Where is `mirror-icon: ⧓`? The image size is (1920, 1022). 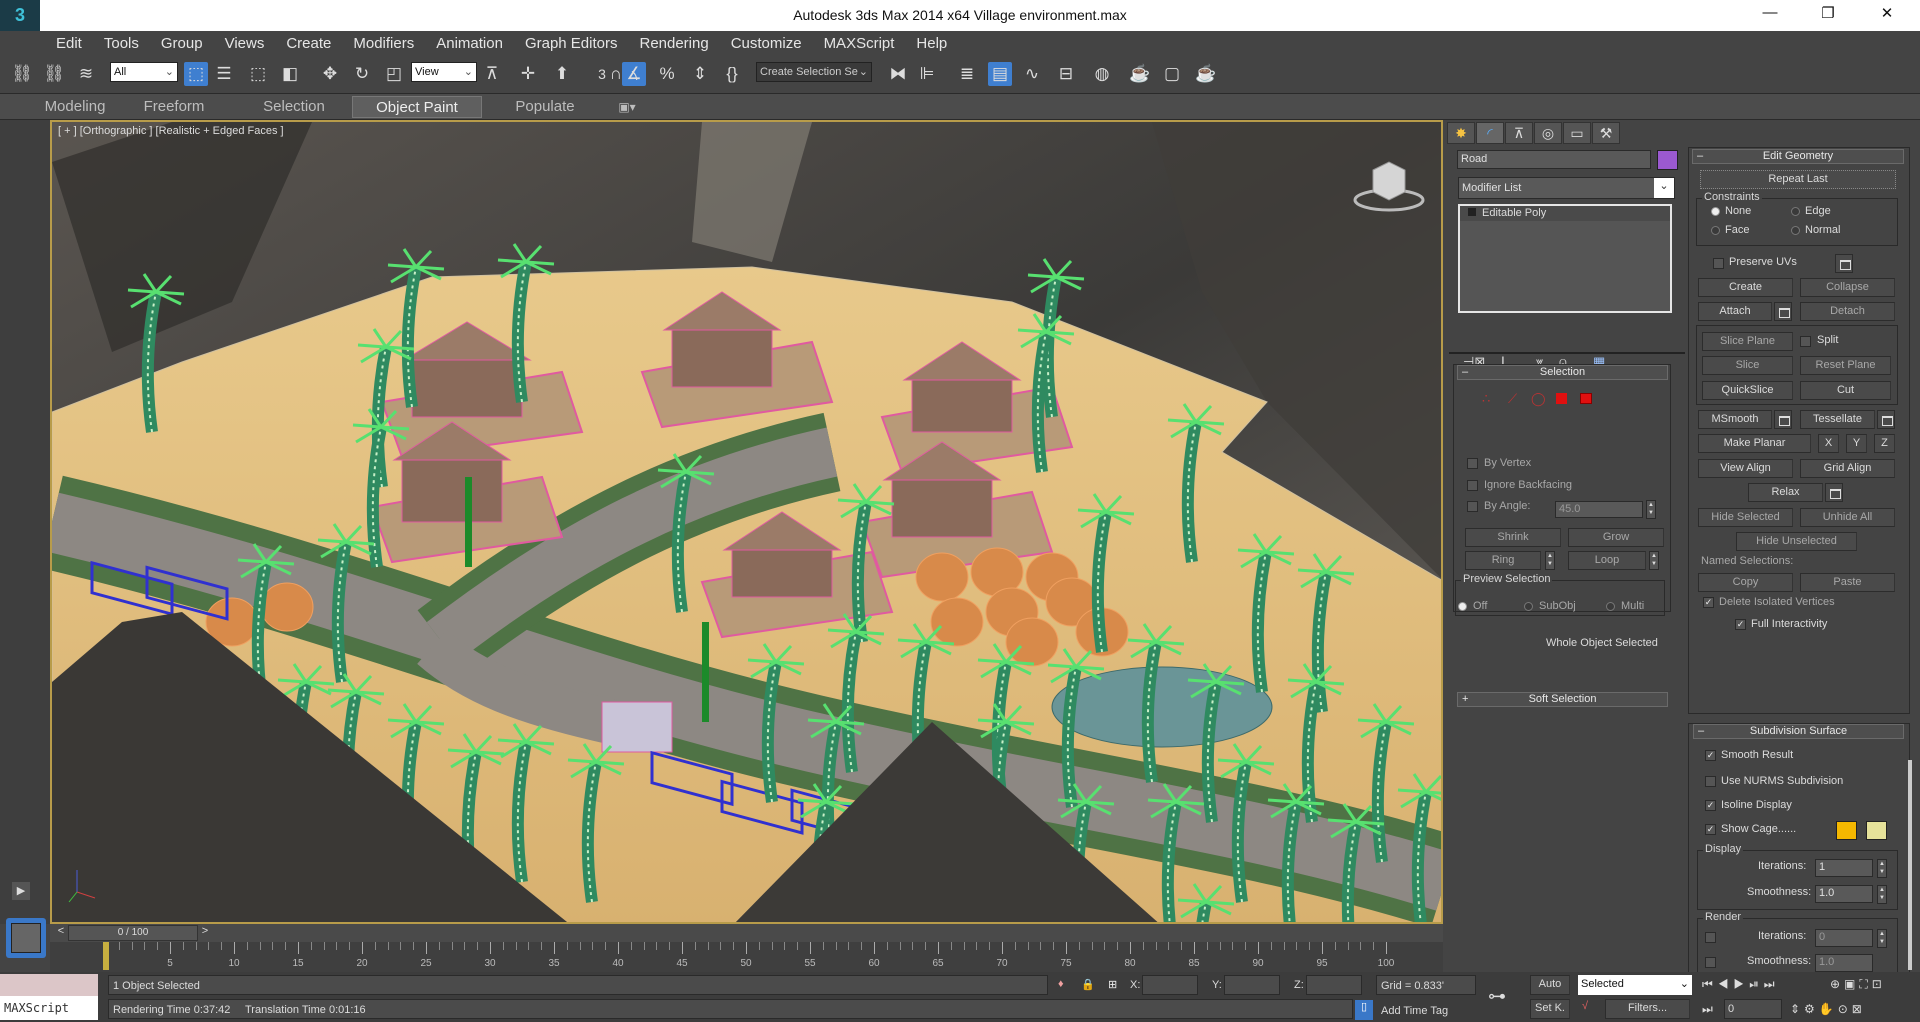 mirror-icon: ⧓ is located at coordinates (898, 74).